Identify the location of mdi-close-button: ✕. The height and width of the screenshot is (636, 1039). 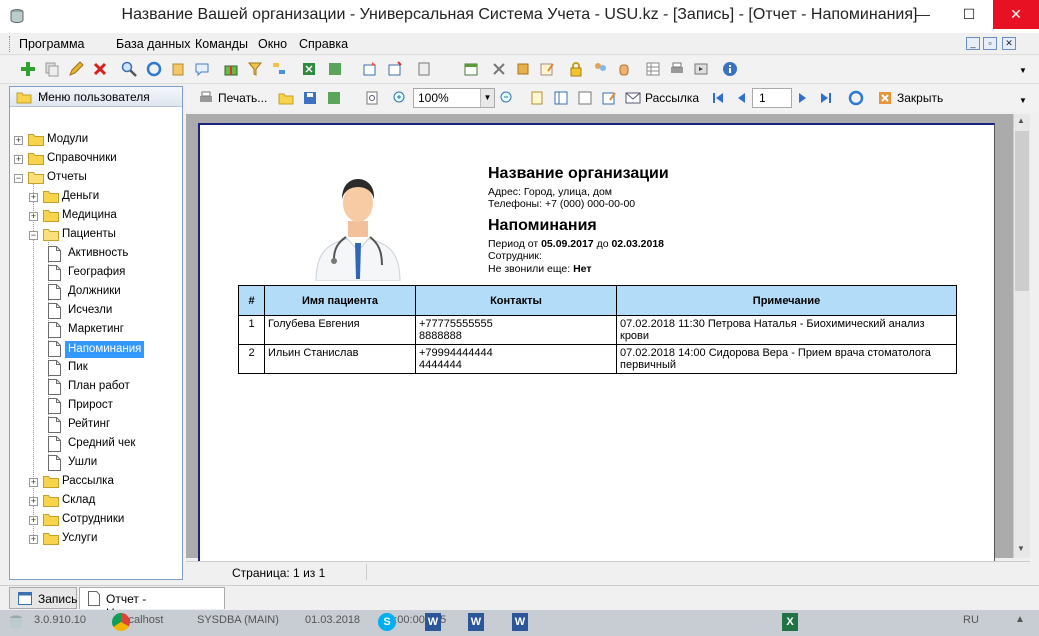
(1009, 43).